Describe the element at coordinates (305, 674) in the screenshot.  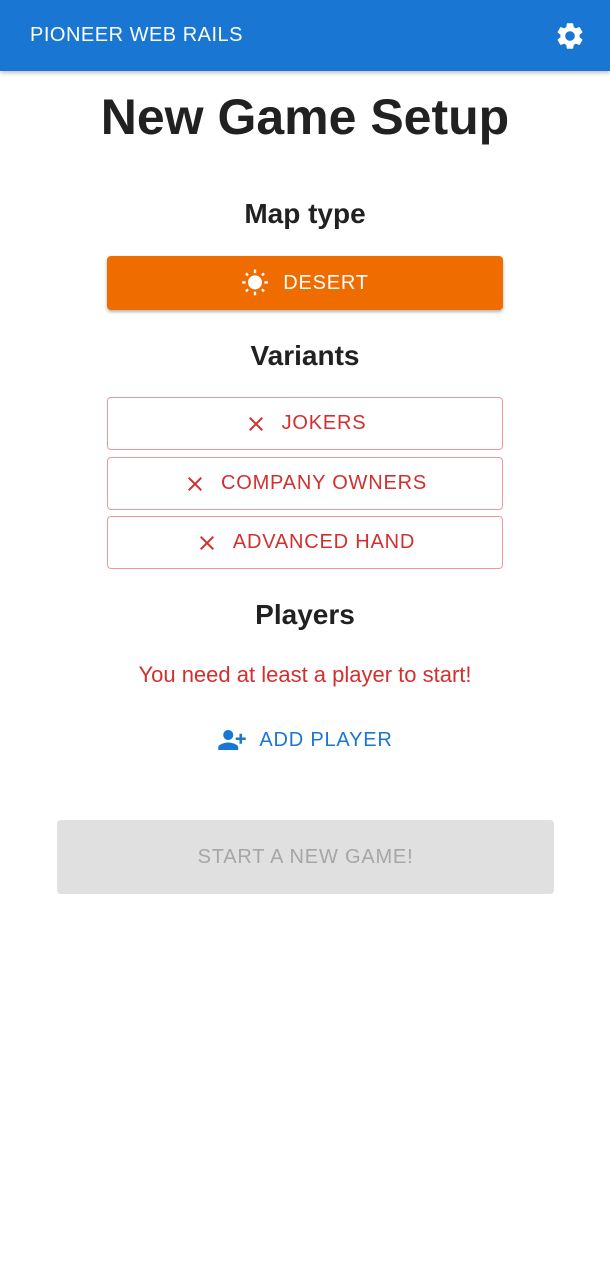
I see `players-error-message: You need at least a player to start!` at that location.